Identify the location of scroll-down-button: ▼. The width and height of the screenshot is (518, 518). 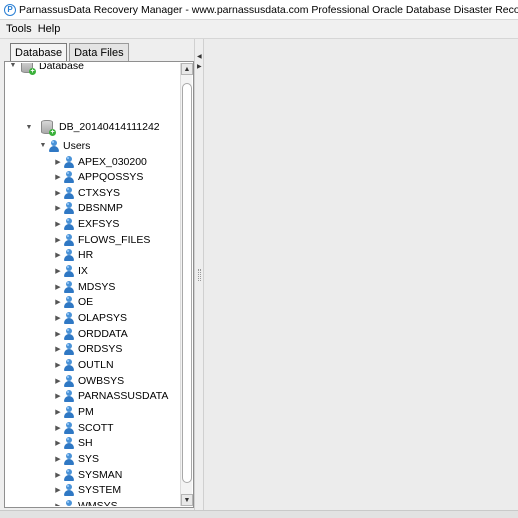
(187, 500).